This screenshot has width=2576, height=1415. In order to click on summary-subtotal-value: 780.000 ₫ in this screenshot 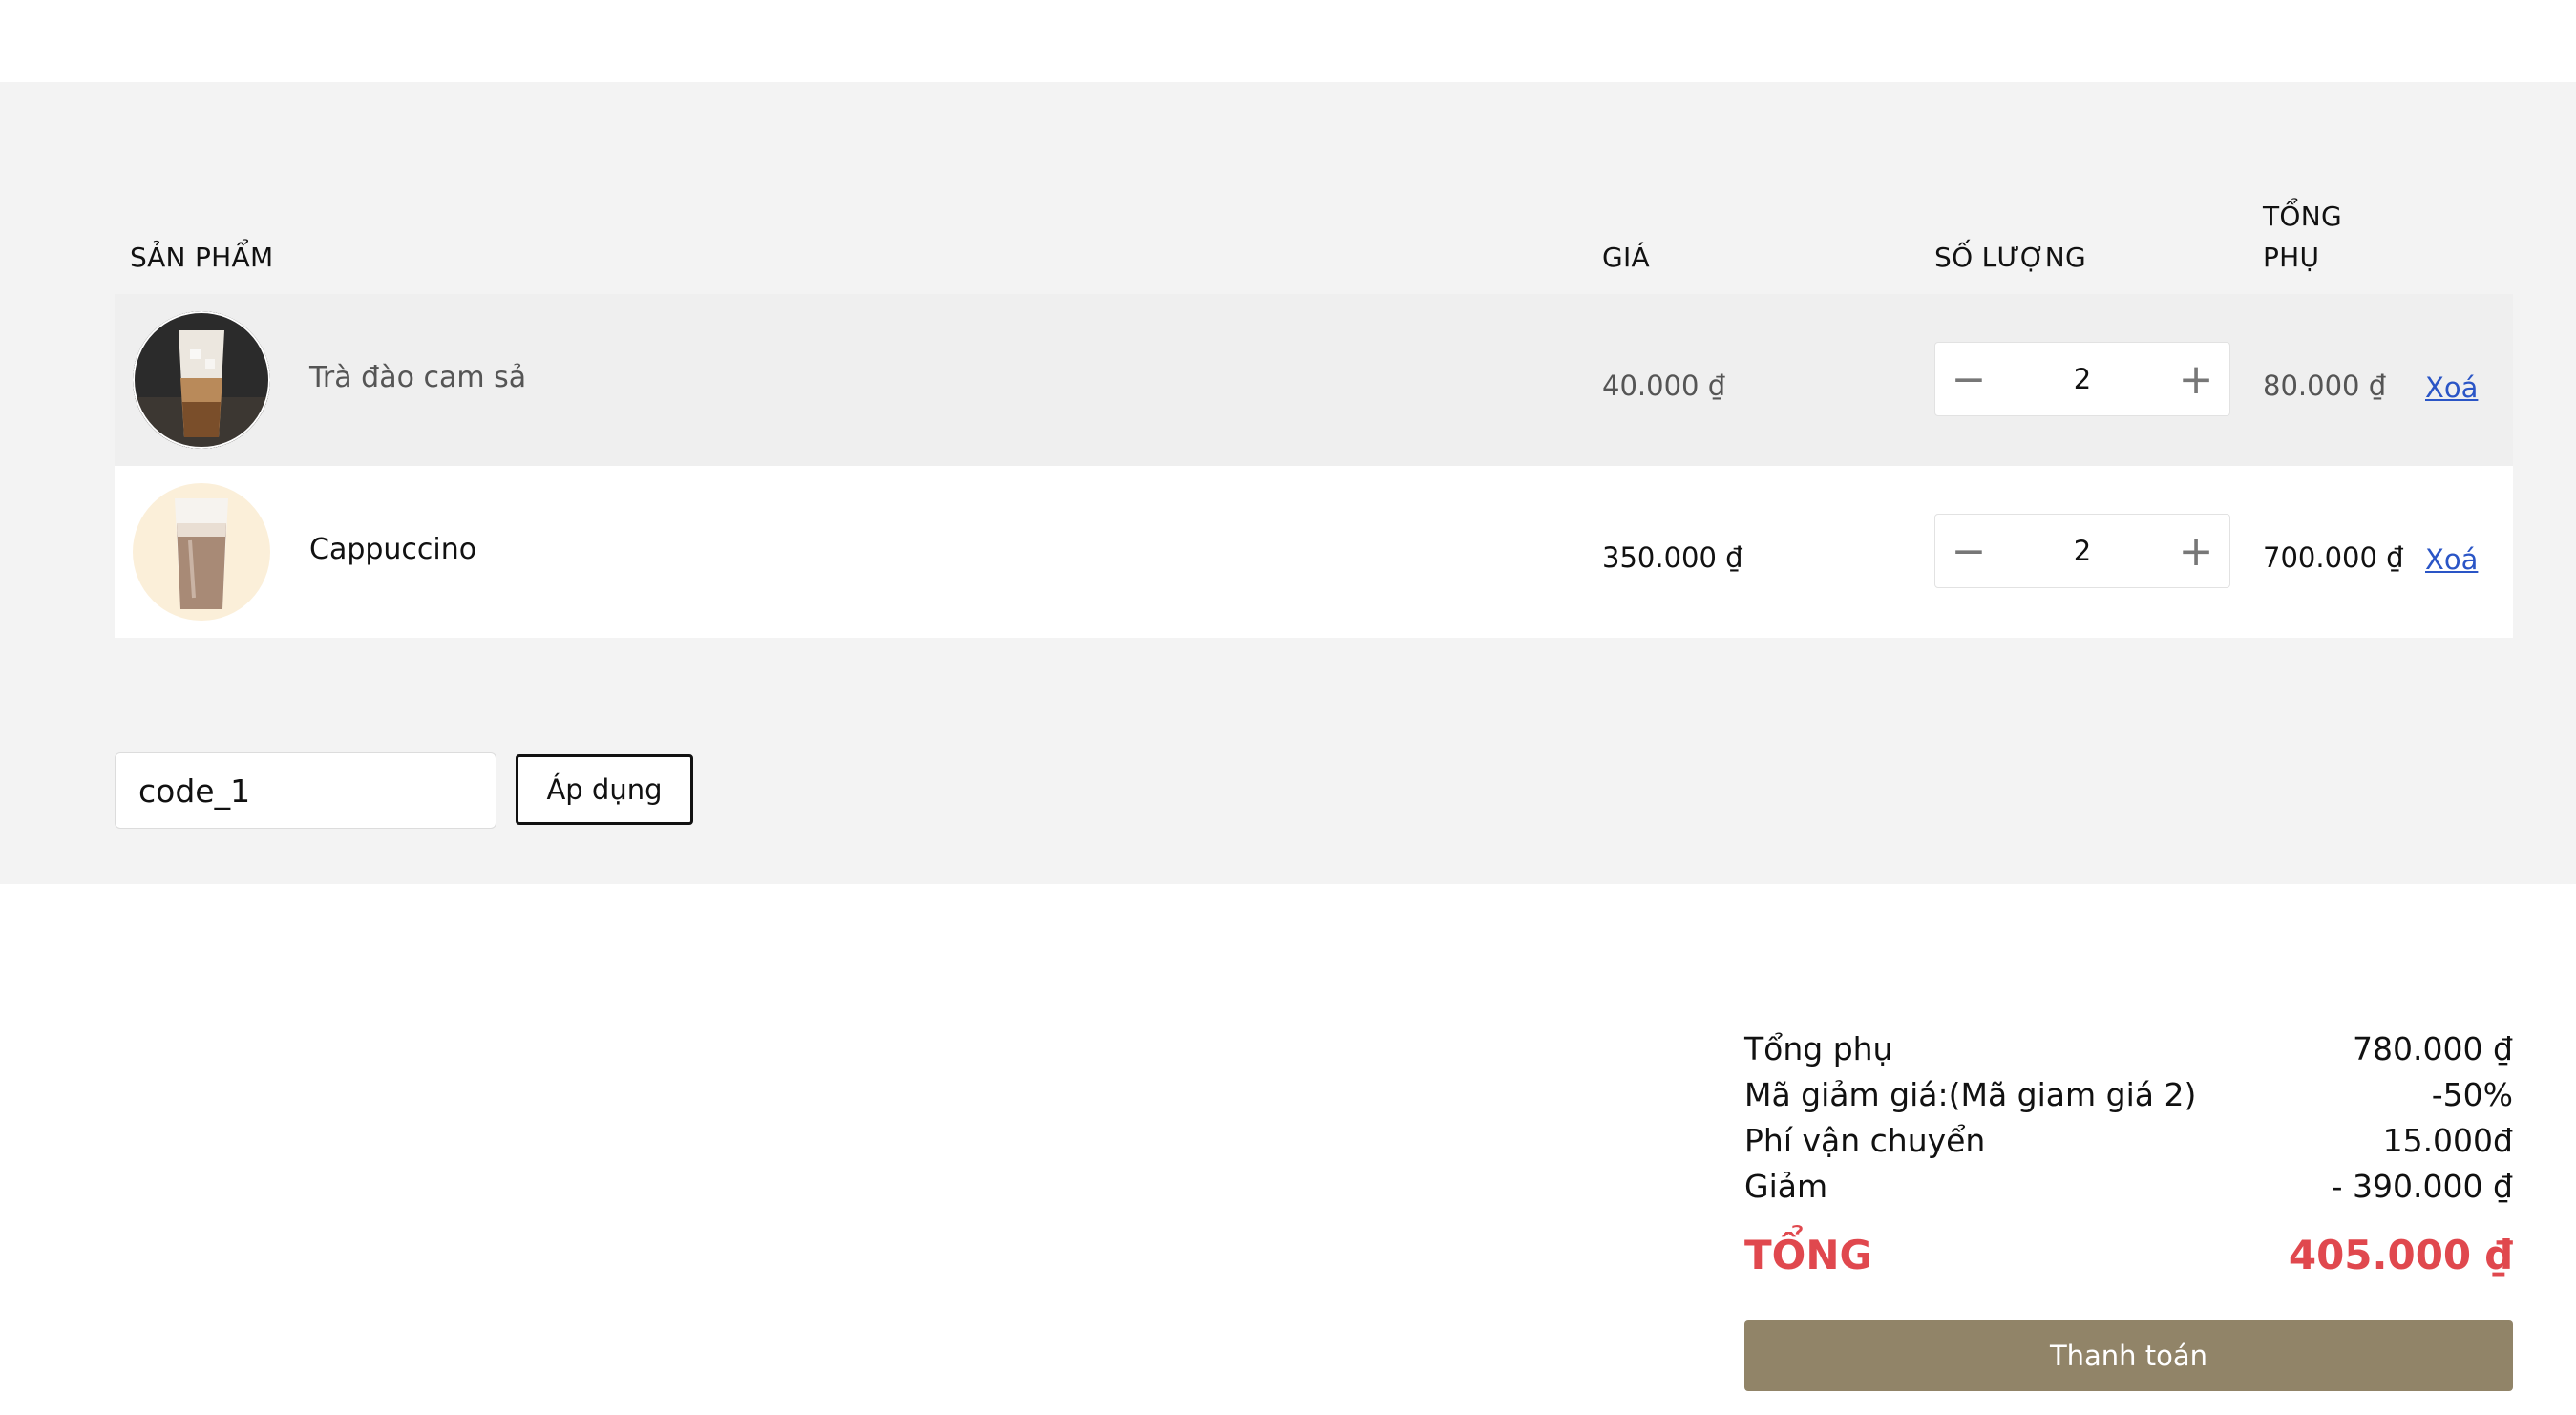, I will do `click(2433, 1048)`.